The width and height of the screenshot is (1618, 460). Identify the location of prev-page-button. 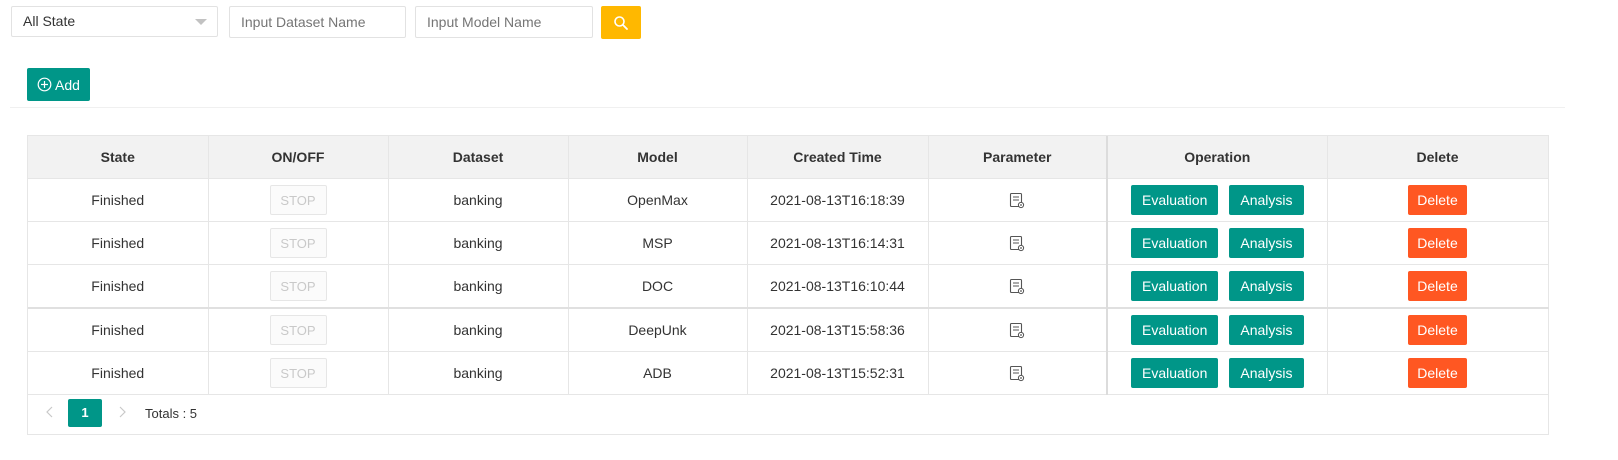
(50, 413).